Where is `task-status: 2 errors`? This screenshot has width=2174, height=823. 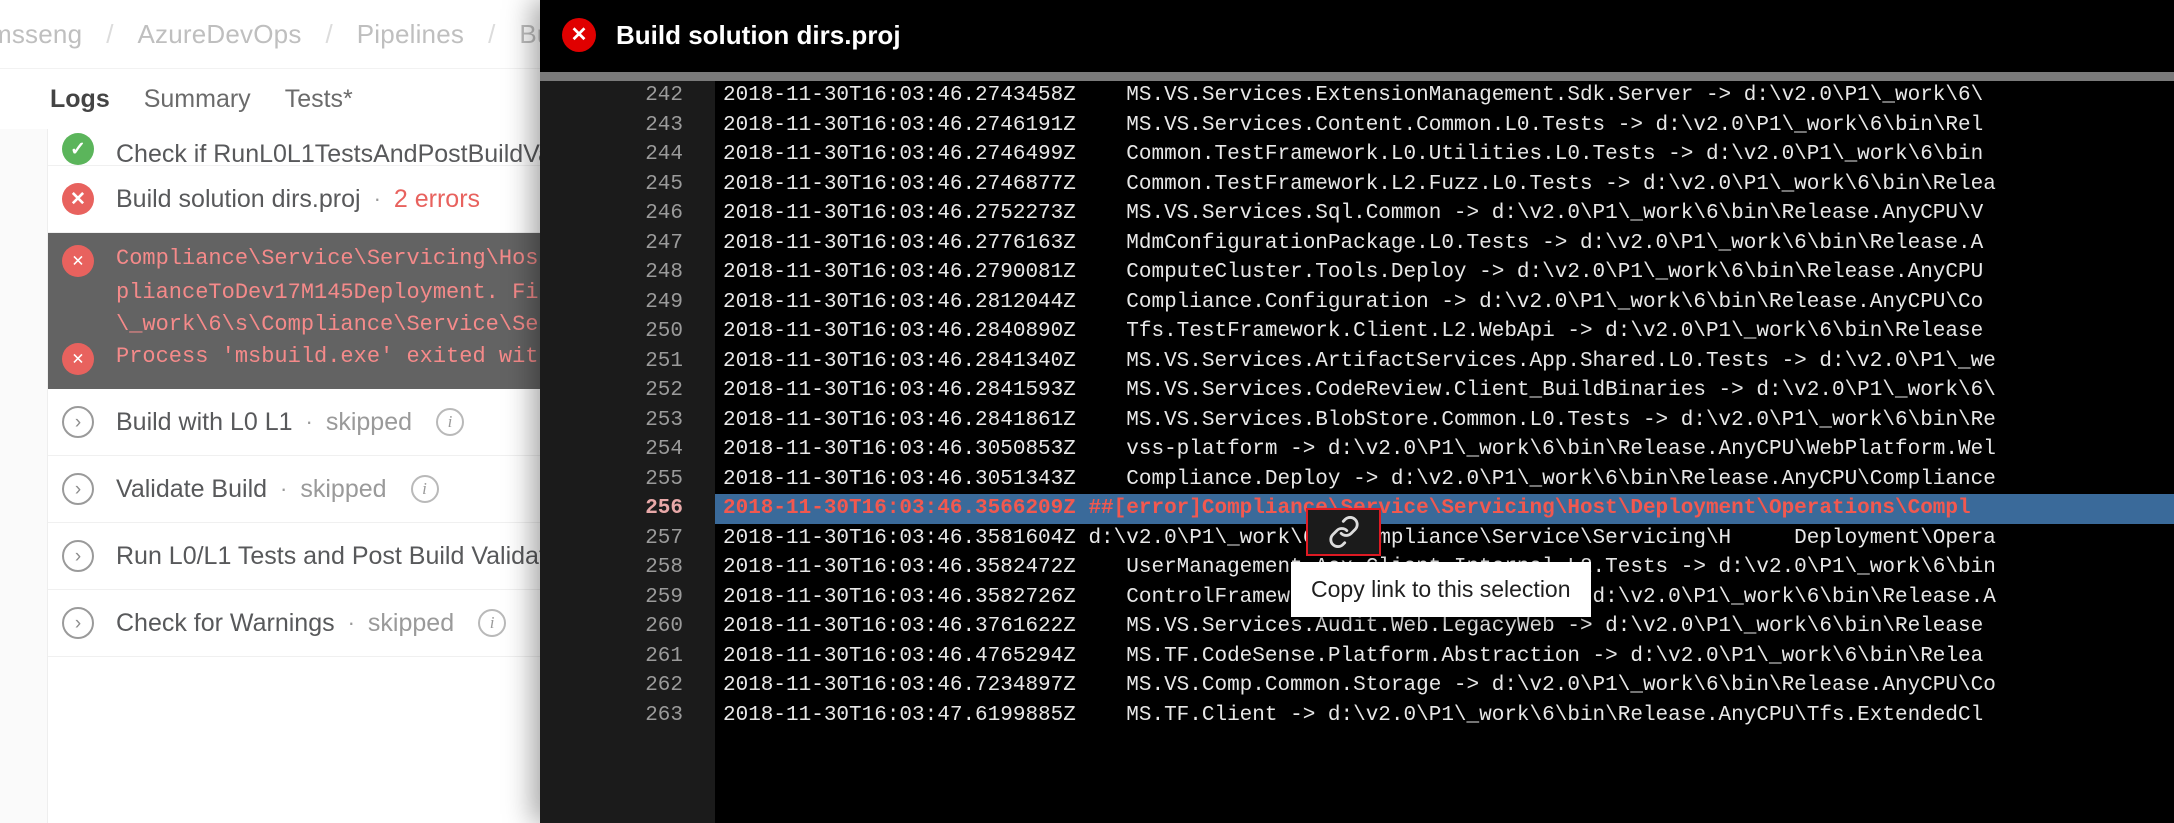 task-status: 2 errors is located at coordinates (437, 199).